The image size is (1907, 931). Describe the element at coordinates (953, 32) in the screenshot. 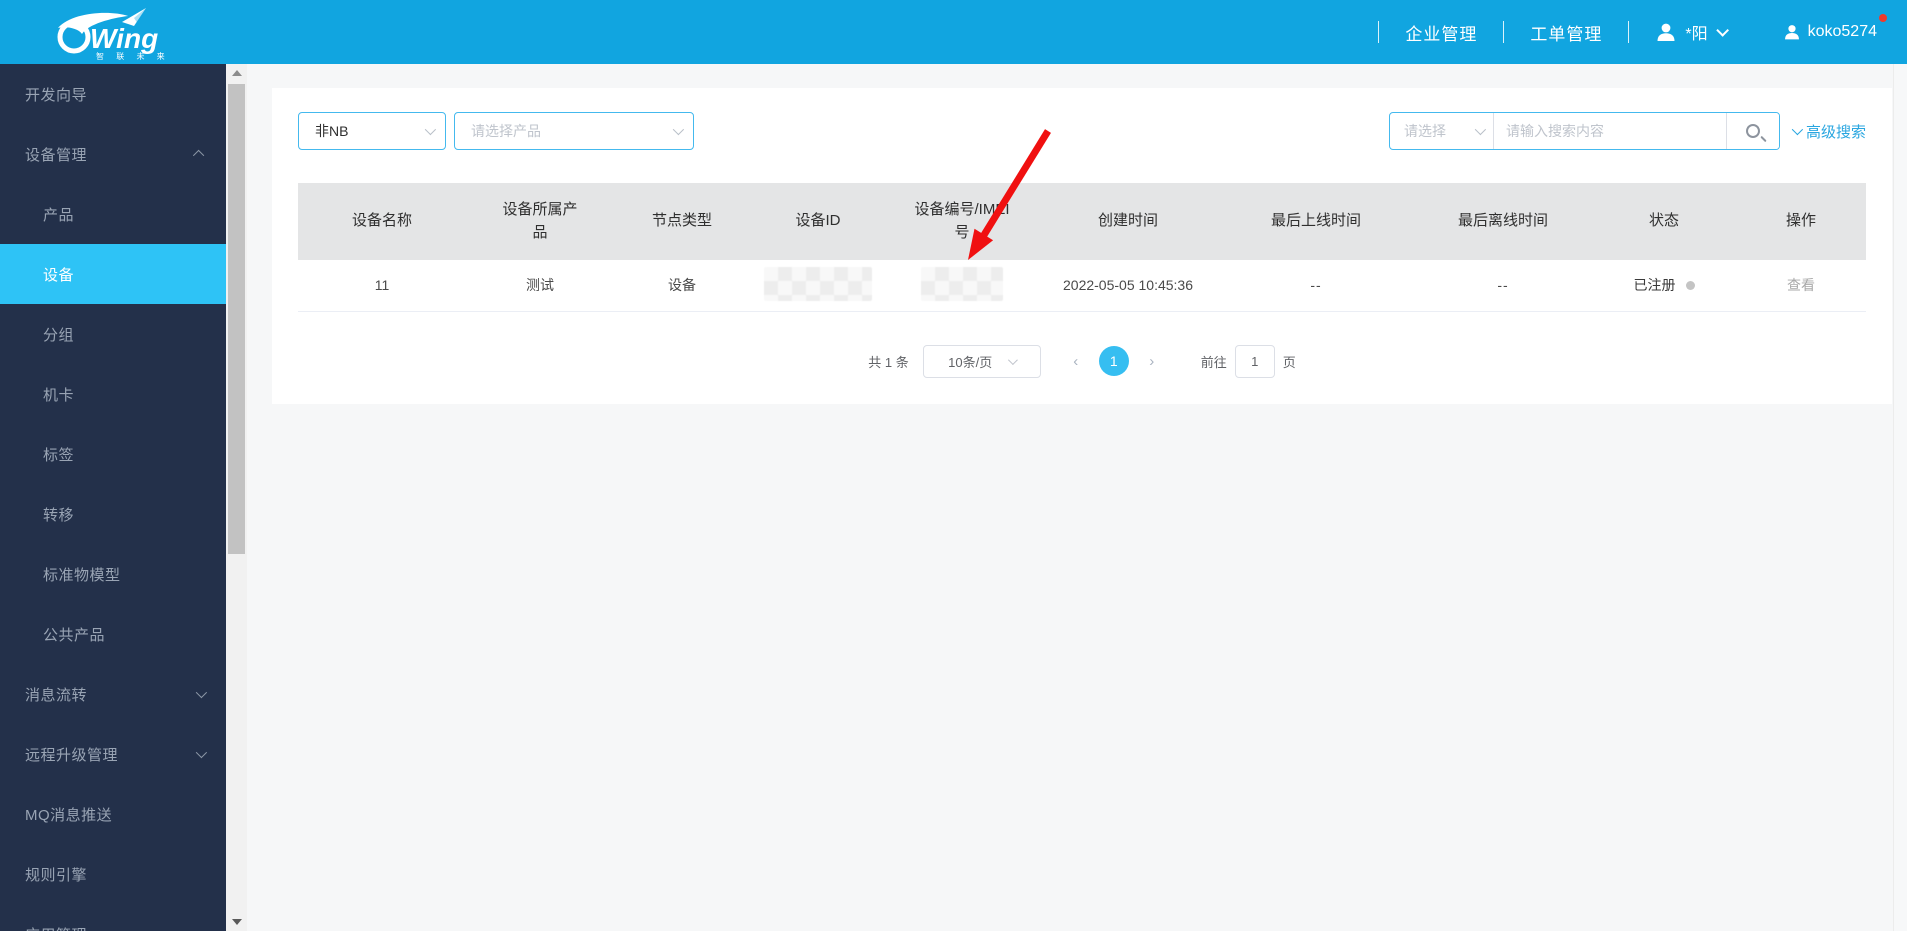

I see `topbar: Wing 智 联 未 来 企业管理 工单管理 *阳 koko5274` at that location.